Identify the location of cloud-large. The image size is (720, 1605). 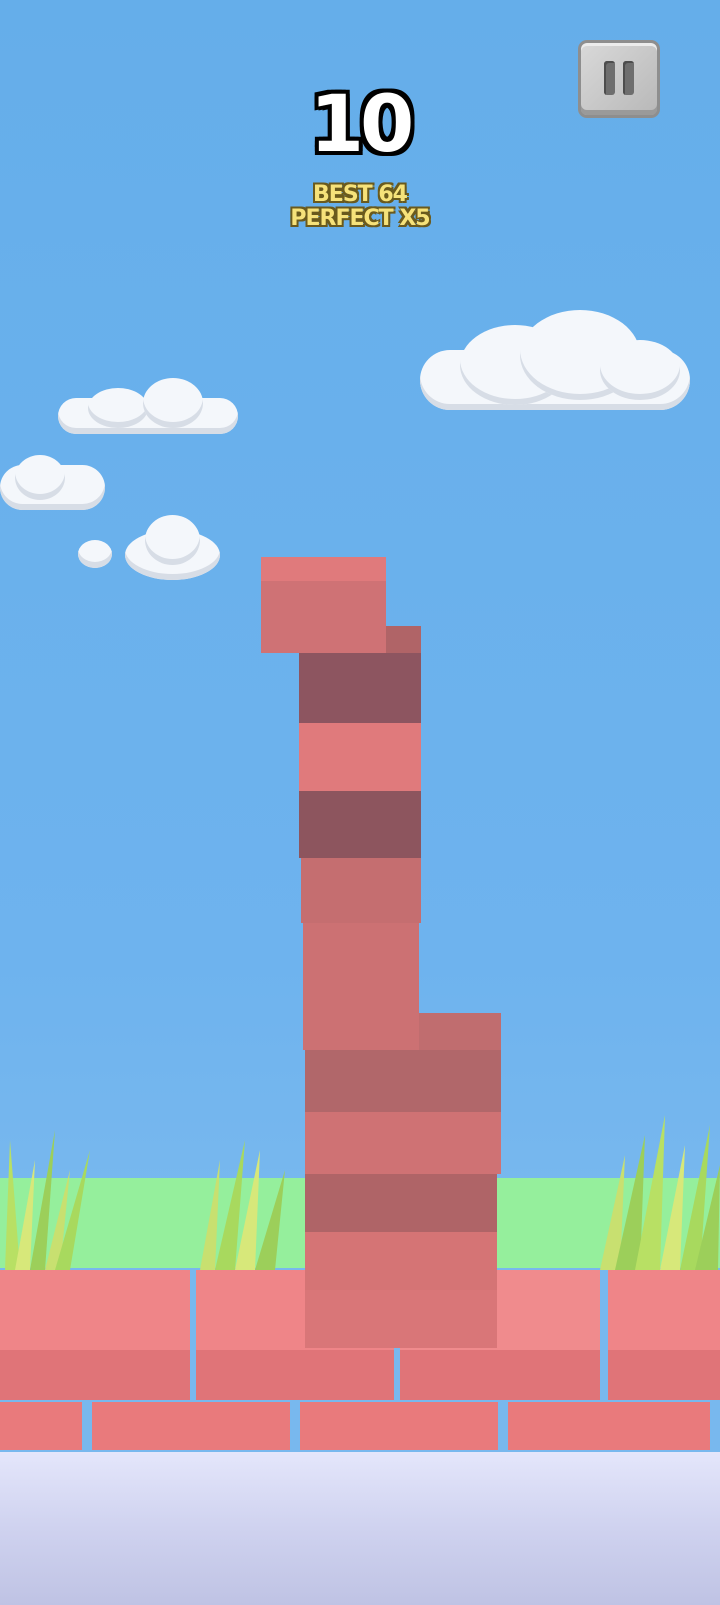
(555, 365).